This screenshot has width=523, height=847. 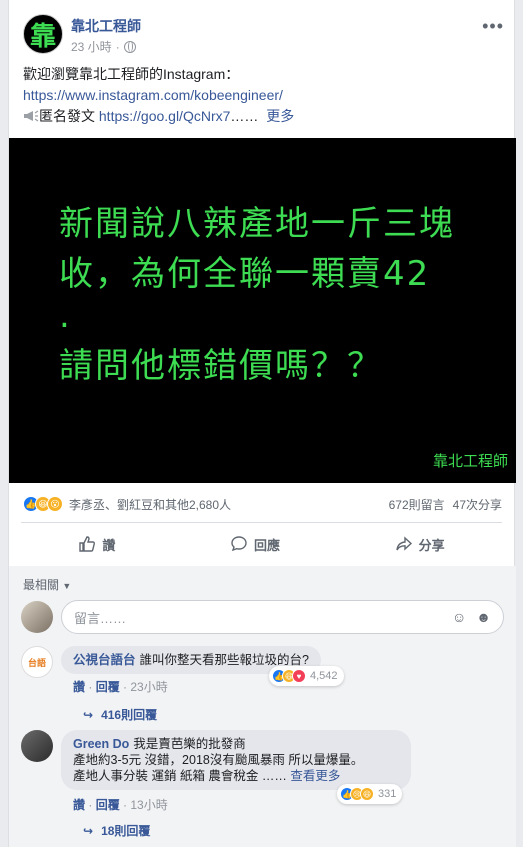 What do you see at coordinates (224, 660) in the screenshot?
I see `comment-text: 誰叫你整天看那些報垃圾的台?` at bounding box center [224, 660].